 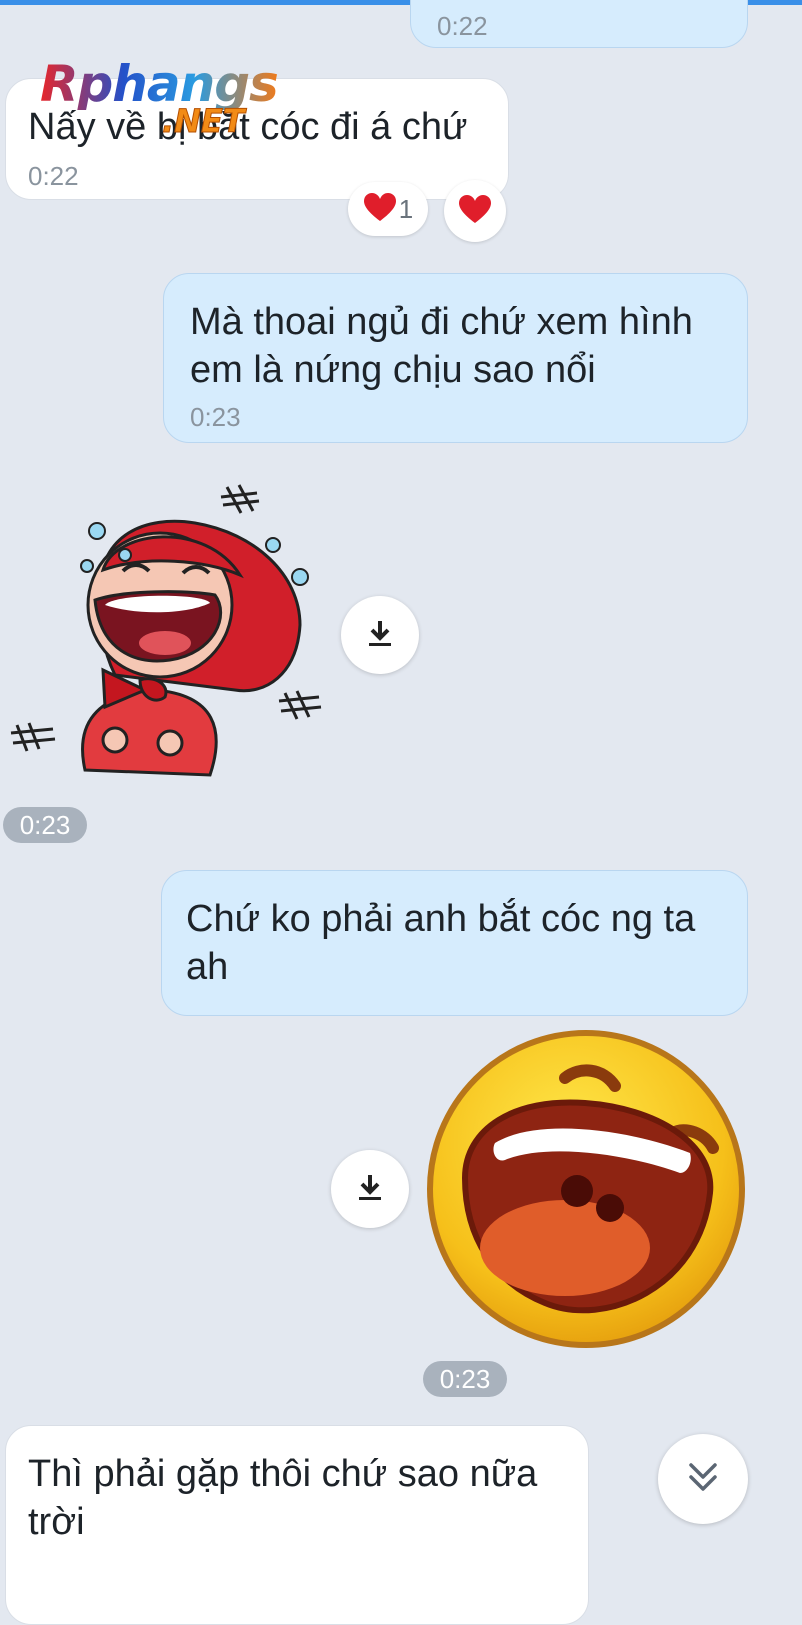 I want to click on outgoing-message: Chứ ko phải anh bắt cóc ng ta ah, so click(x=454, y=943).